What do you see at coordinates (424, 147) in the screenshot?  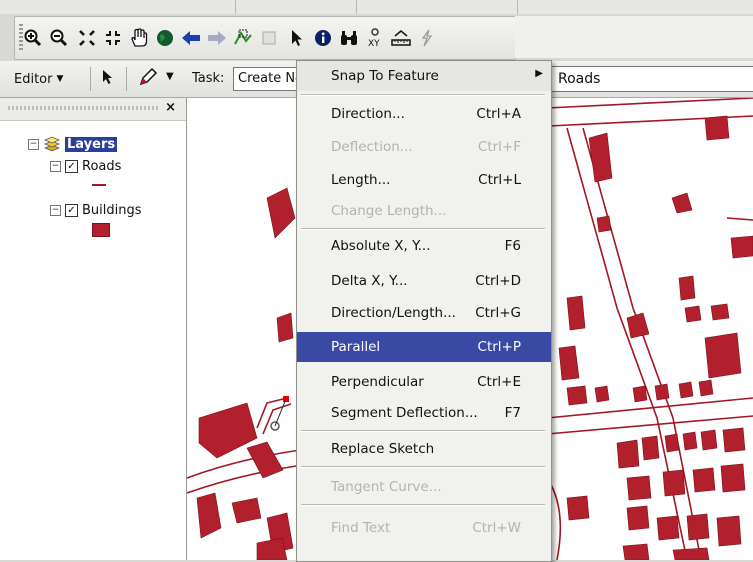 I see `menu-item-deflection: Deflection... Ctrl+F` at bounding box center [424, 147].